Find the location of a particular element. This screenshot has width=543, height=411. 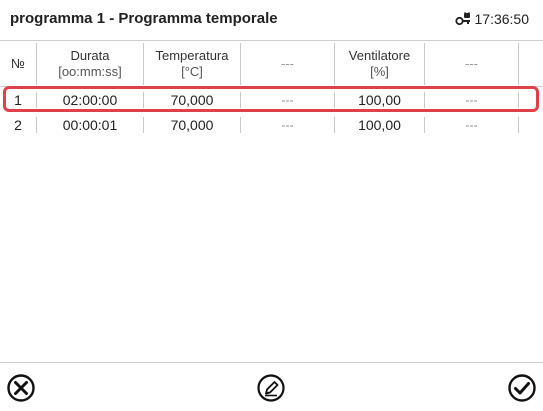

column-header-temperatura: Temperatura [°C] is located at coordinates (192, 63).